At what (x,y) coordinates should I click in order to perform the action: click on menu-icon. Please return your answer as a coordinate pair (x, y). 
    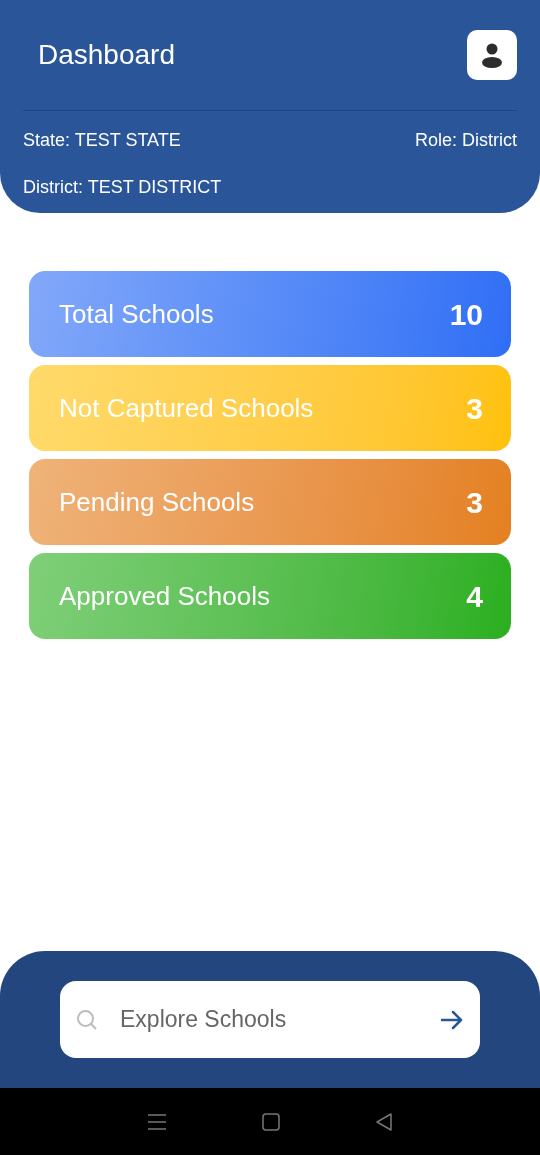
    Looking at the image, I should click on (157, 1121).